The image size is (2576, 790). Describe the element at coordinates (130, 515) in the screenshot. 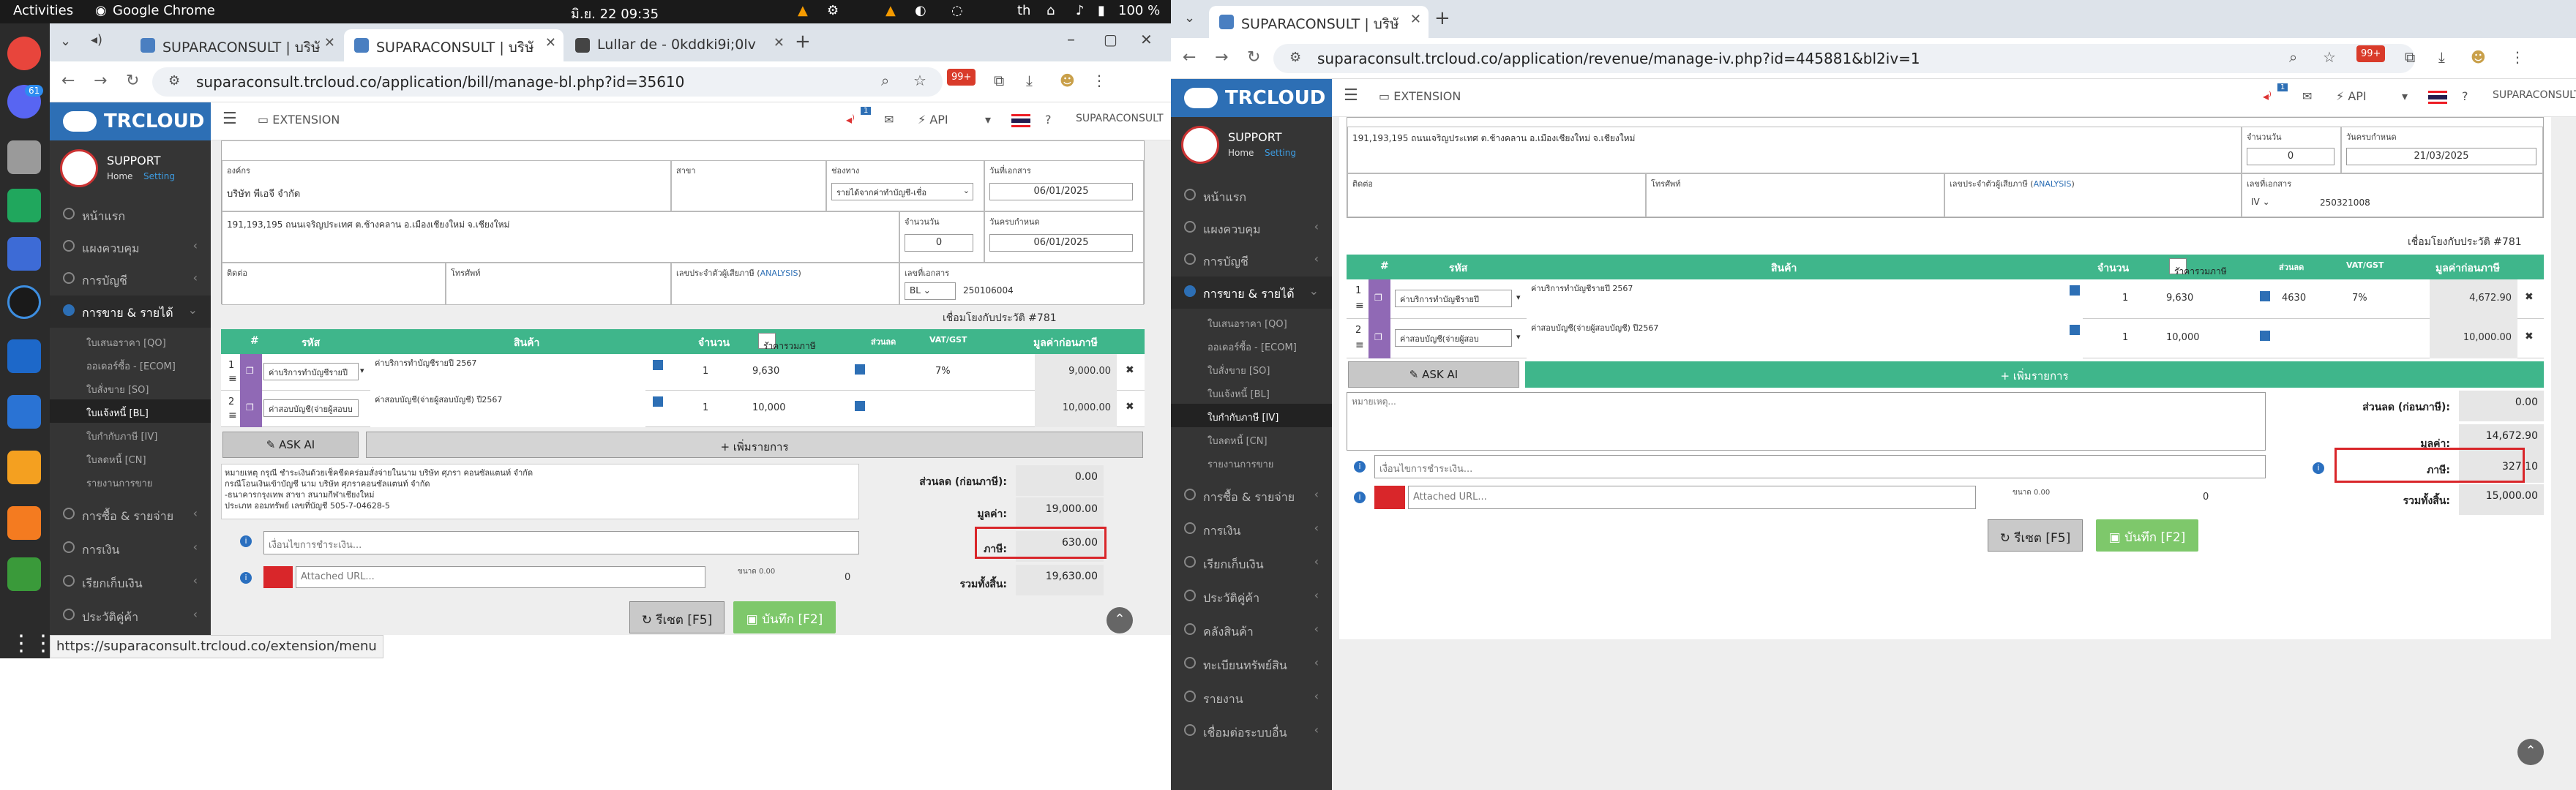

I see `sidebar-item-purchase: การซื้อ & รายจ่าย ‹` at that location.